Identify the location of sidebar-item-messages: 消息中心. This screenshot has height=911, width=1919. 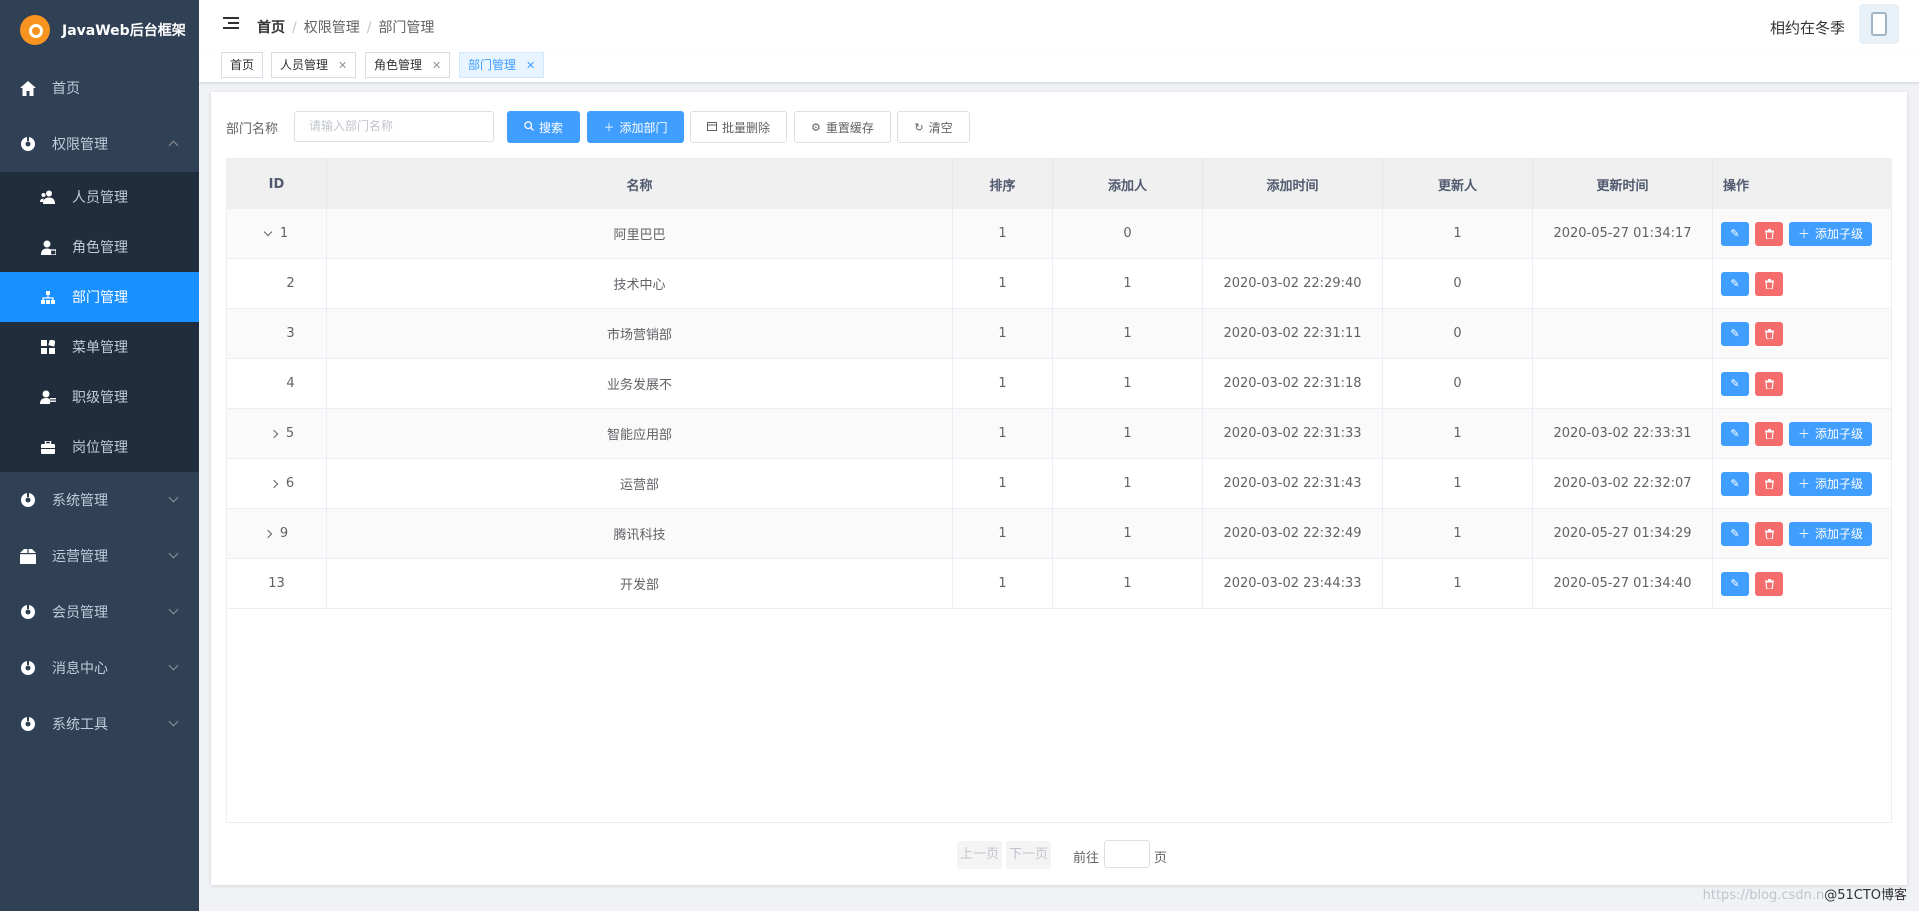
(99, 668).